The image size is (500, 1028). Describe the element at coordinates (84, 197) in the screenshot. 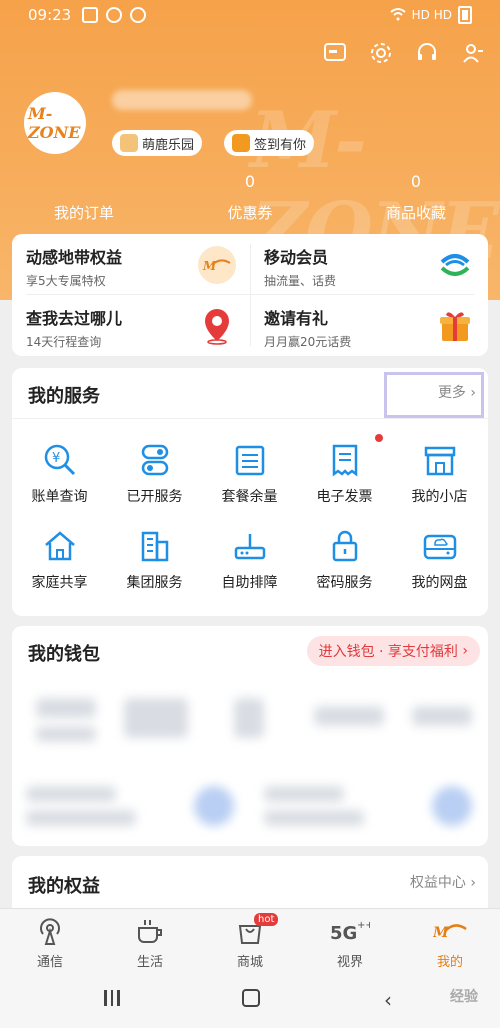

I see `stat-orders: 我的订单` at that location.